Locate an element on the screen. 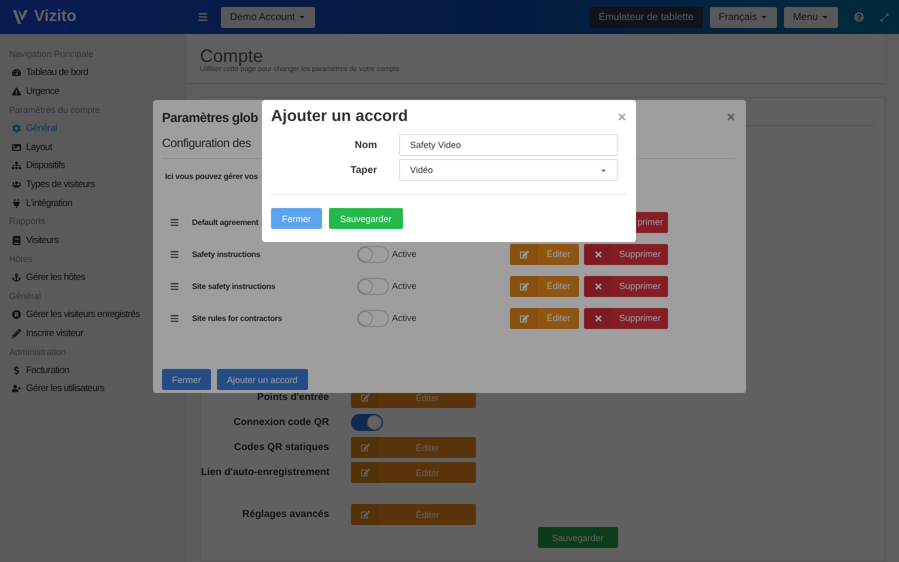 Image resolution: width=899 pixels, height=562 pixels. field-label: Nom is located at coordinates (365, 145).